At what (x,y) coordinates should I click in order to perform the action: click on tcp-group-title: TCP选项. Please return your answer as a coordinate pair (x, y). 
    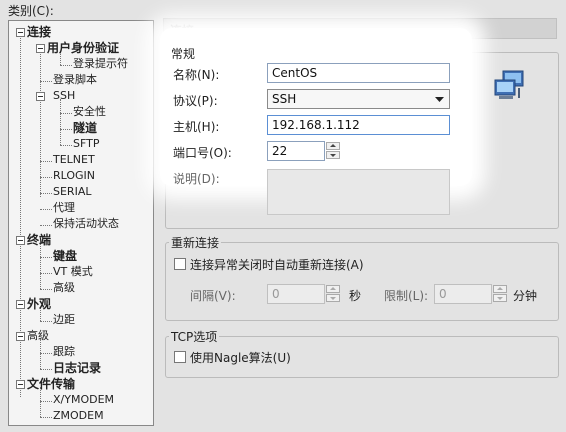
    Looking at the image, I should click on (194, 336).